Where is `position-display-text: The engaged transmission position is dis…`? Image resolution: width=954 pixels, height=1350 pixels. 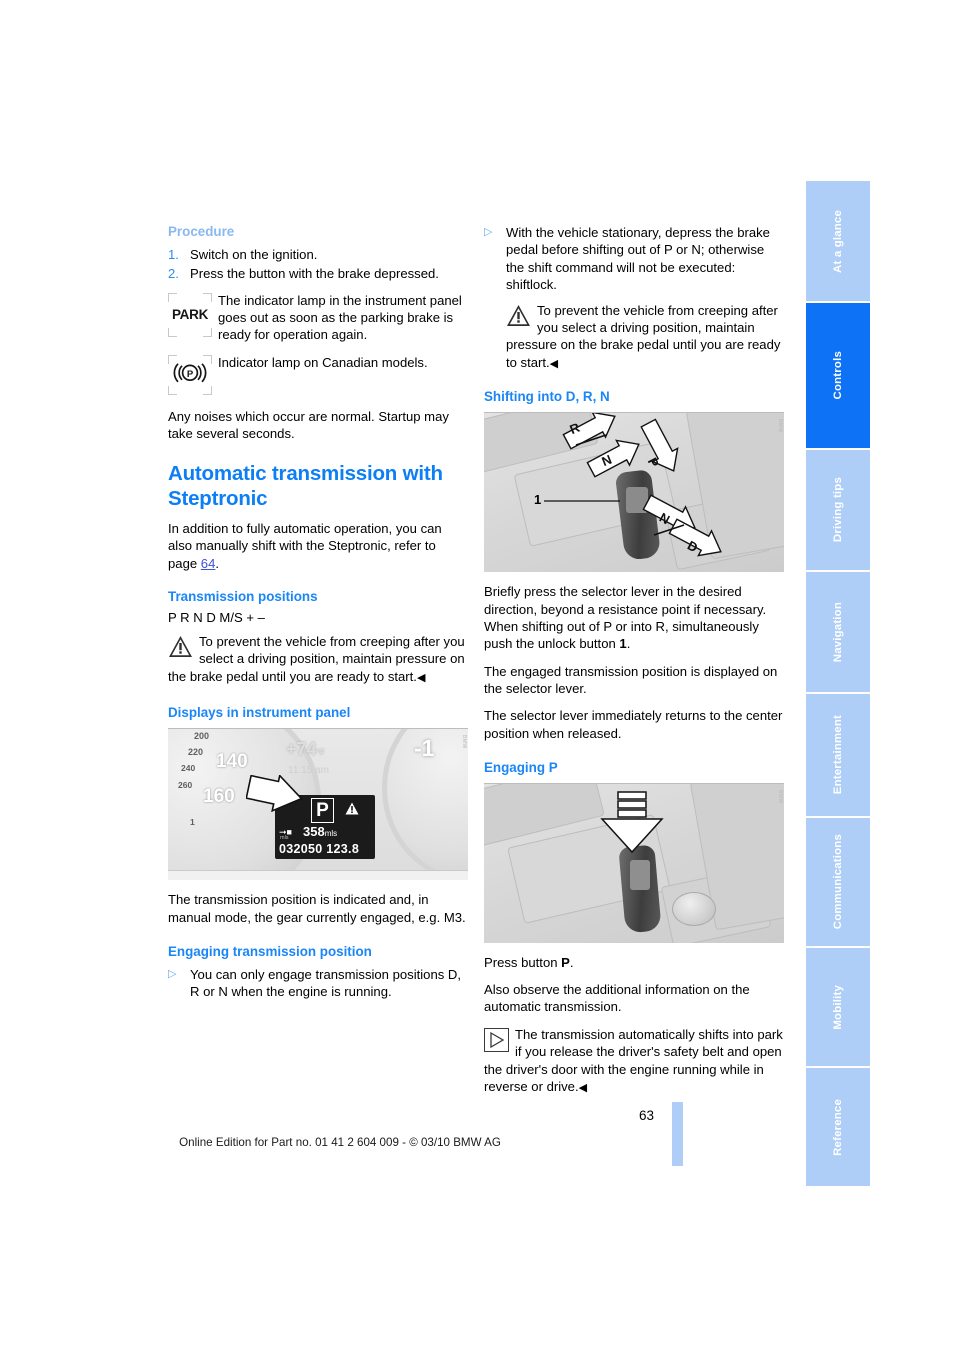
position-display-text: The engaged transmission position is dis… is located at coordinates (631, 679).